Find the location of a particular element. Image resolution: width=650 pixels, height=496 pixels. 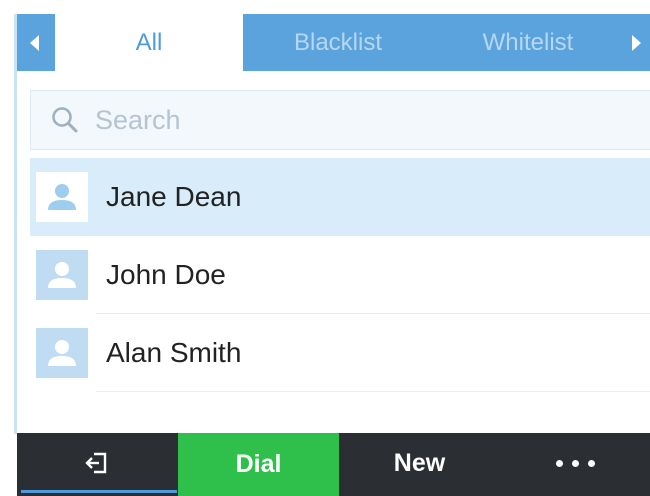

tab-blacklist-label: Blacklist is located at coordinates (338, 42).